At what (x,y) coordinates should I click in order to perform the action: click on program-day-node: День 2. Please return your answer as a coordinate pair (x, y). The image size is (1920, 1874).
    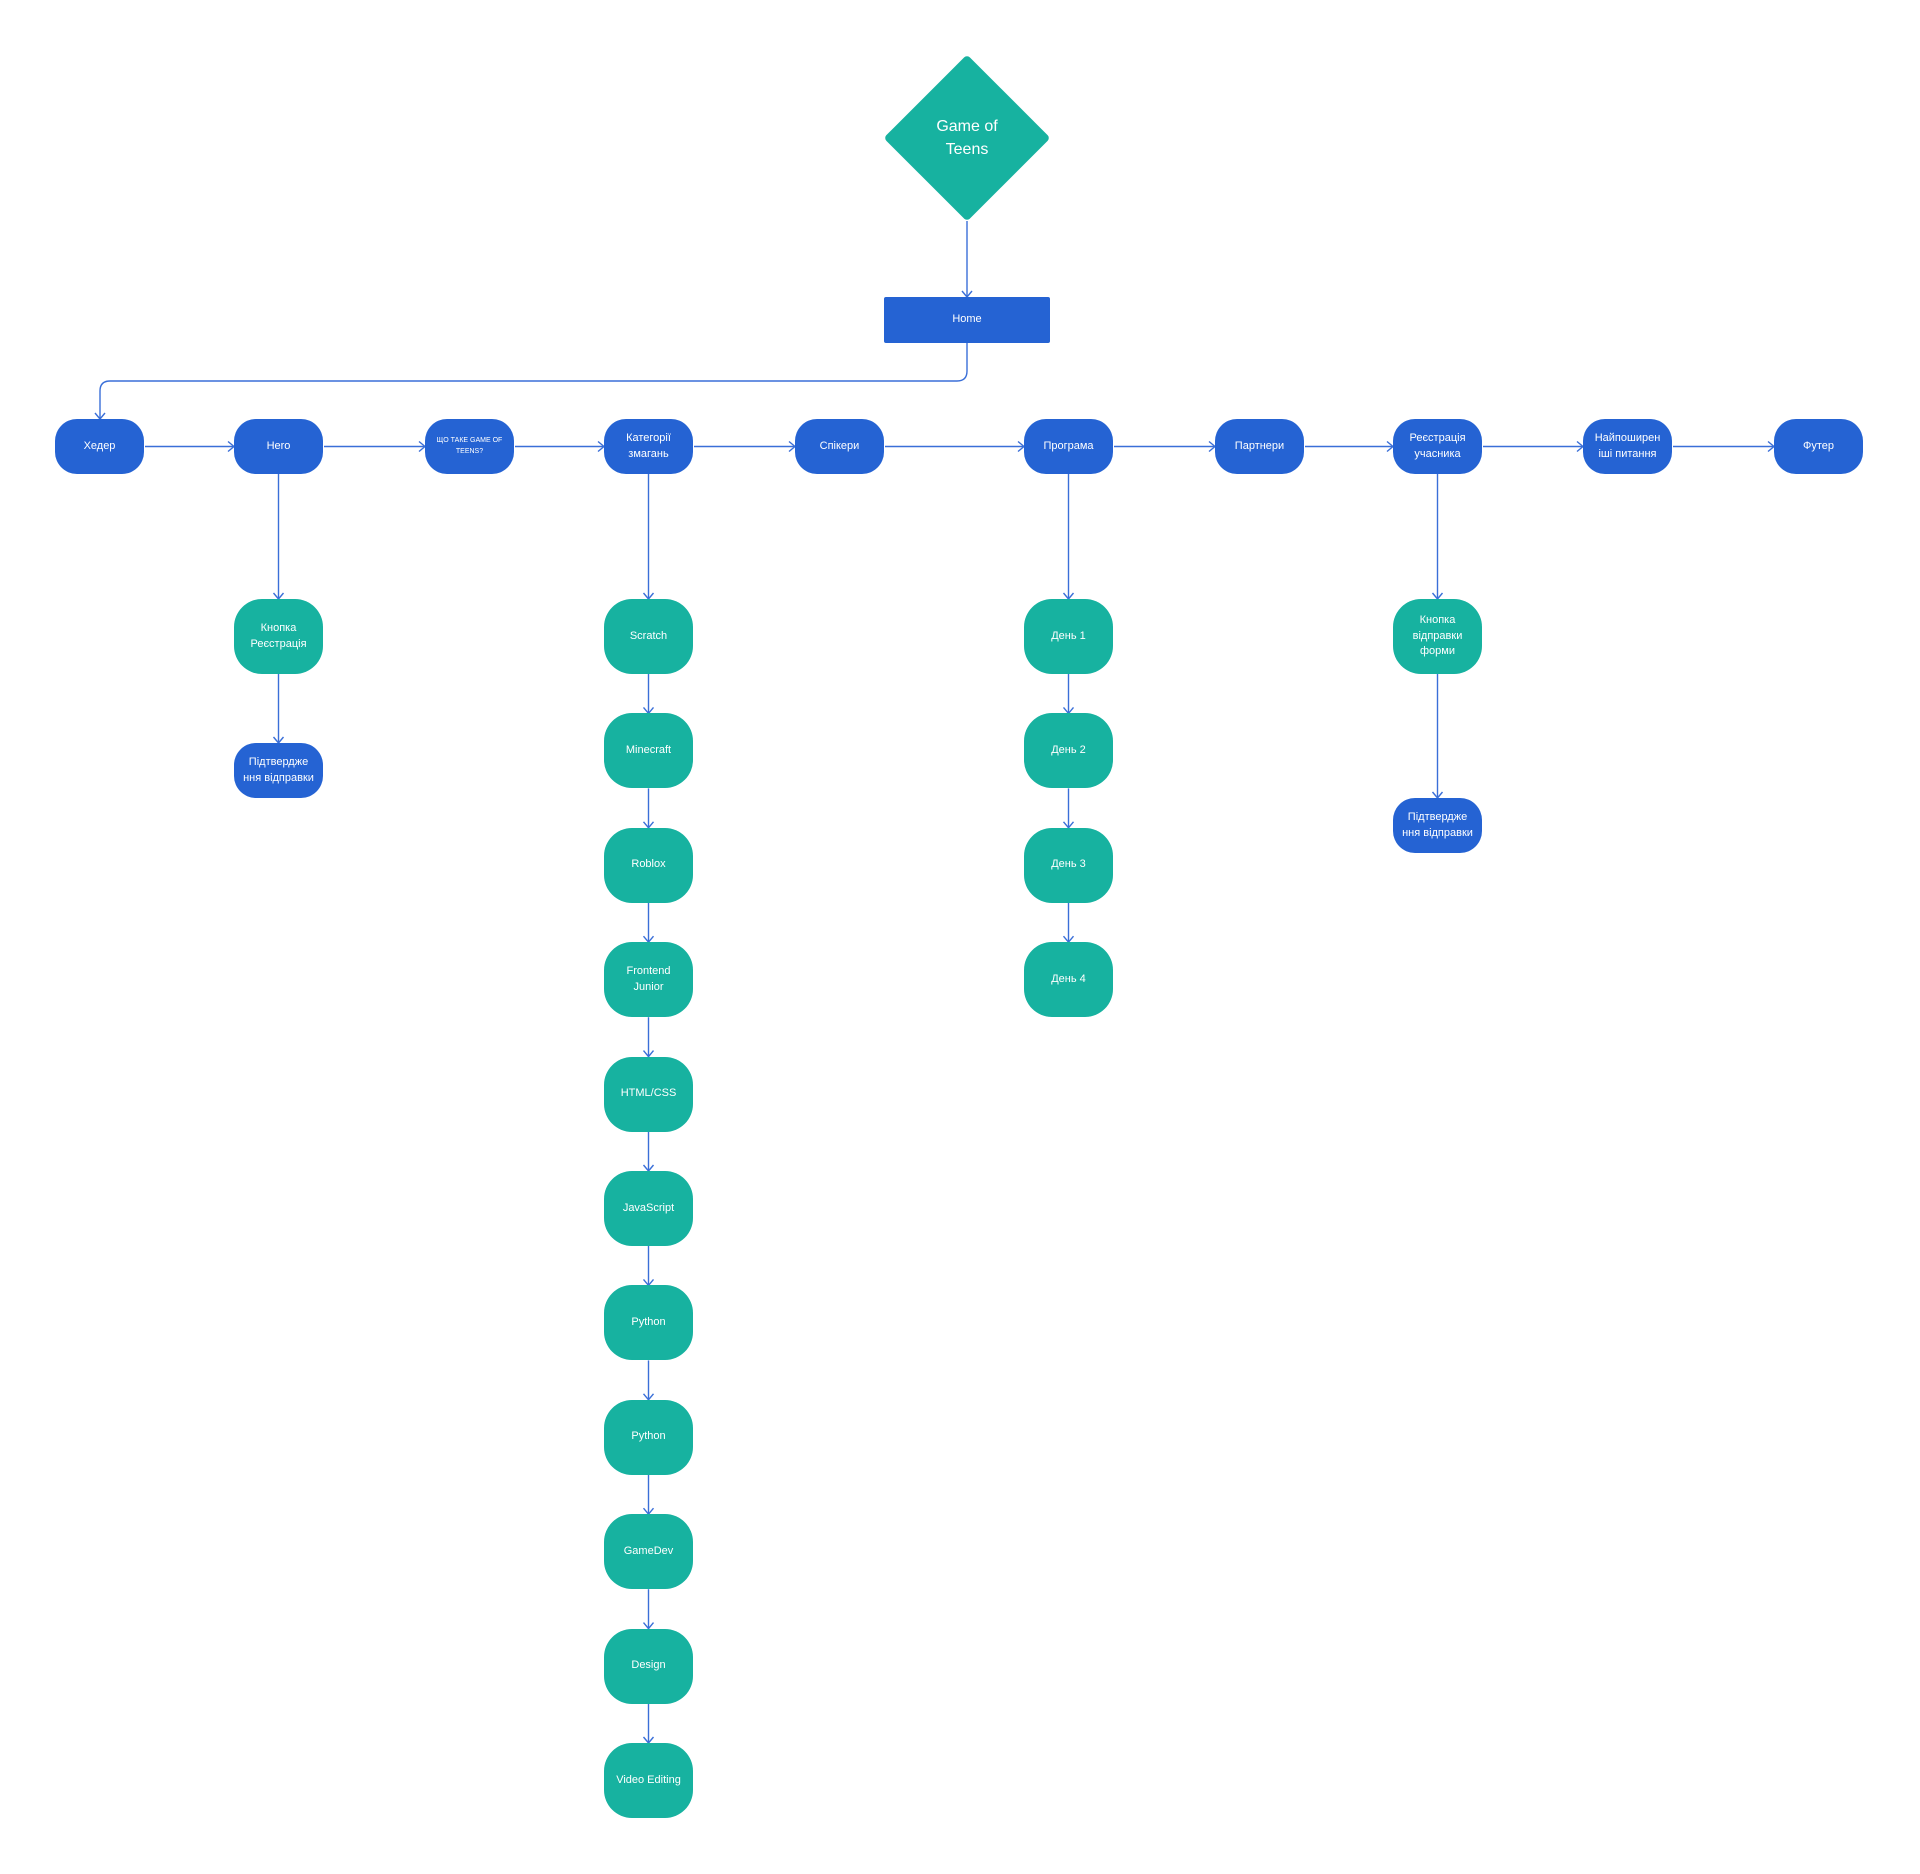
    Looking at the image, I should click on (1068, 751).